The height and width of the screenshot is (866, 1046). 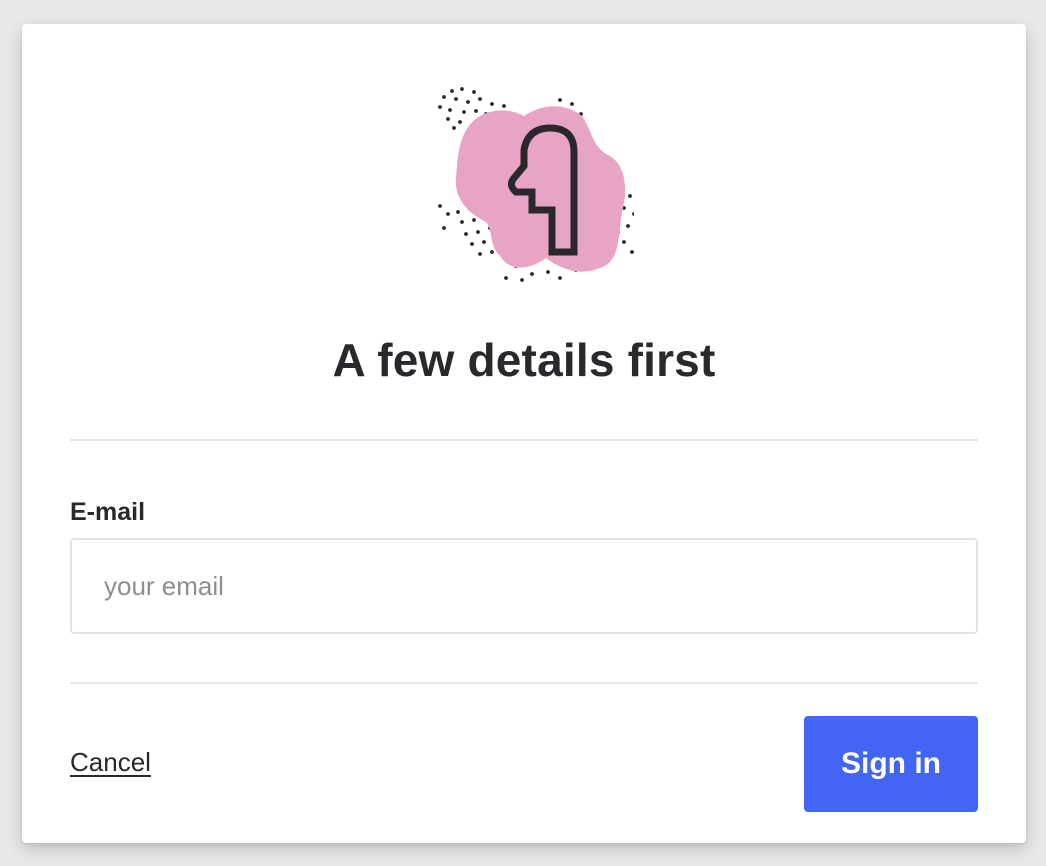 What do you see at coordinates (524, 586) in the screenshot?
I see `email-field` at bounding box center [524, 586].